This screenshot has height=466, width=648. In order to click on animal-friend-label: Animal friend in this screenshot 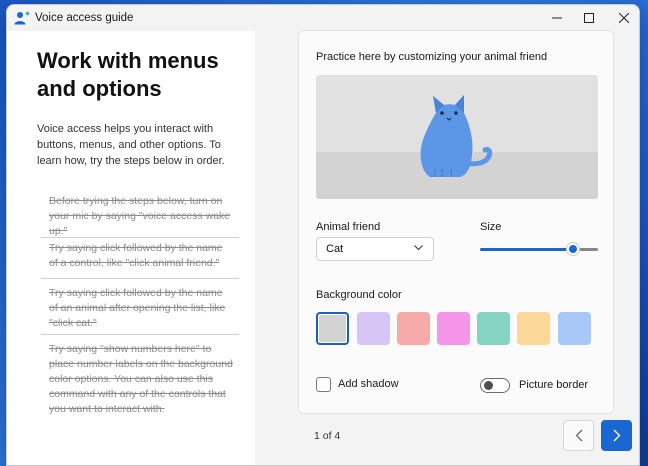, I will do `click(348, 227)`.